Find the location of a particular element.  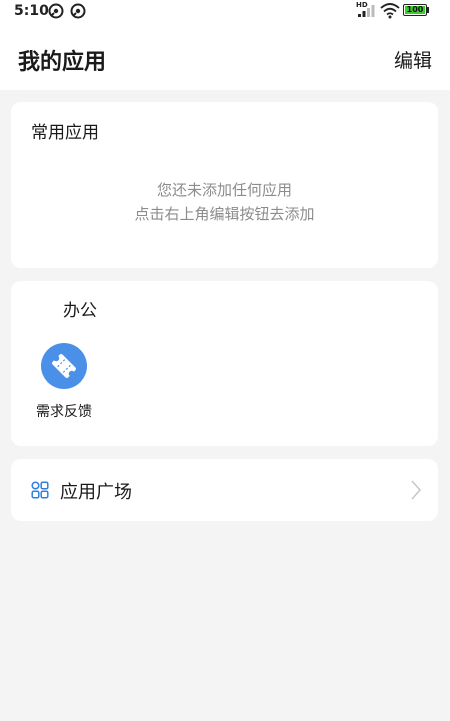

app-market-label: 应用广场 is located at coordinates (96, 492).